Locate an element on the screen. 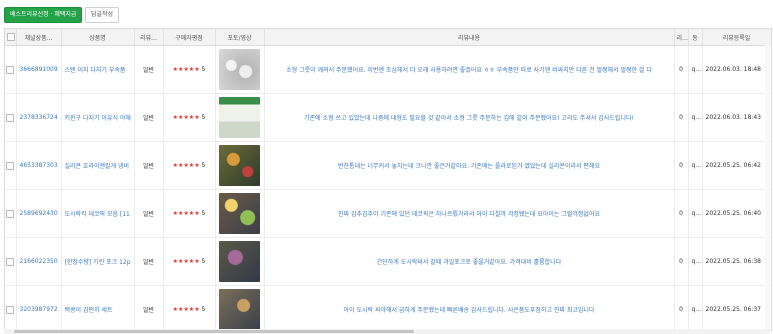 This screenshot has height=334, width=773. product-id-link: 3666891009 is located at coordinates (39, 69).